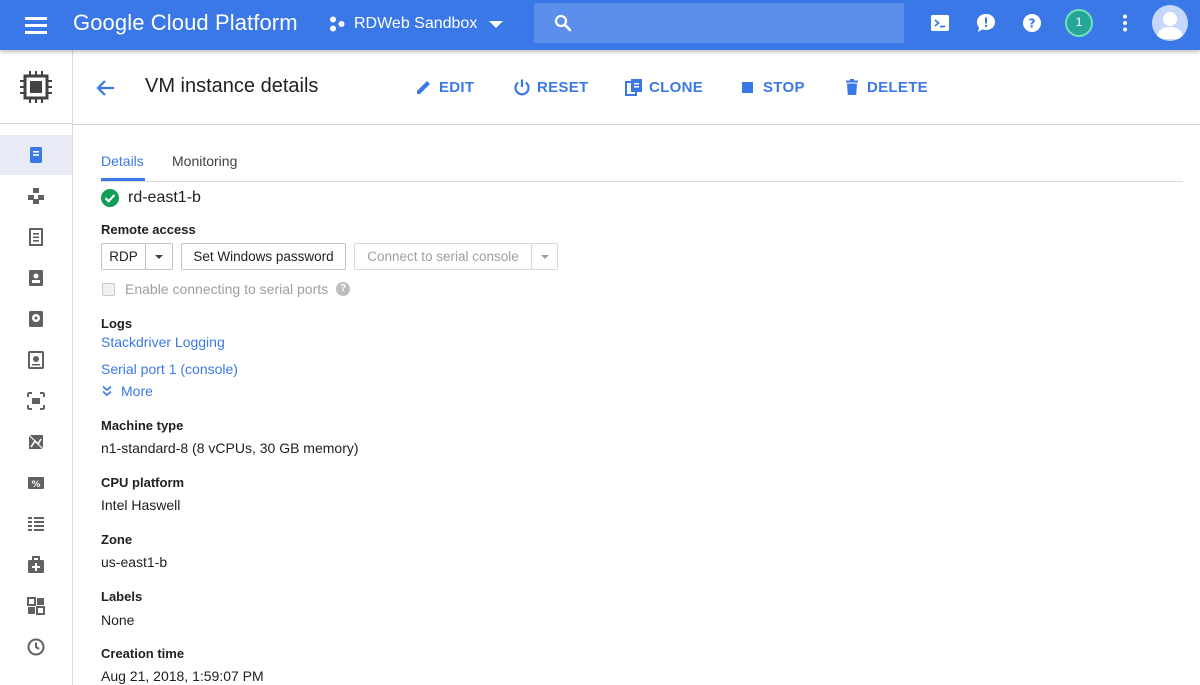 This screenshot has height=685, width=1200. What do you see at coordinates (143, 482) in the screenshot?
I see `cpu-platform-label: CPU platform` at bounding box center [143, 482].